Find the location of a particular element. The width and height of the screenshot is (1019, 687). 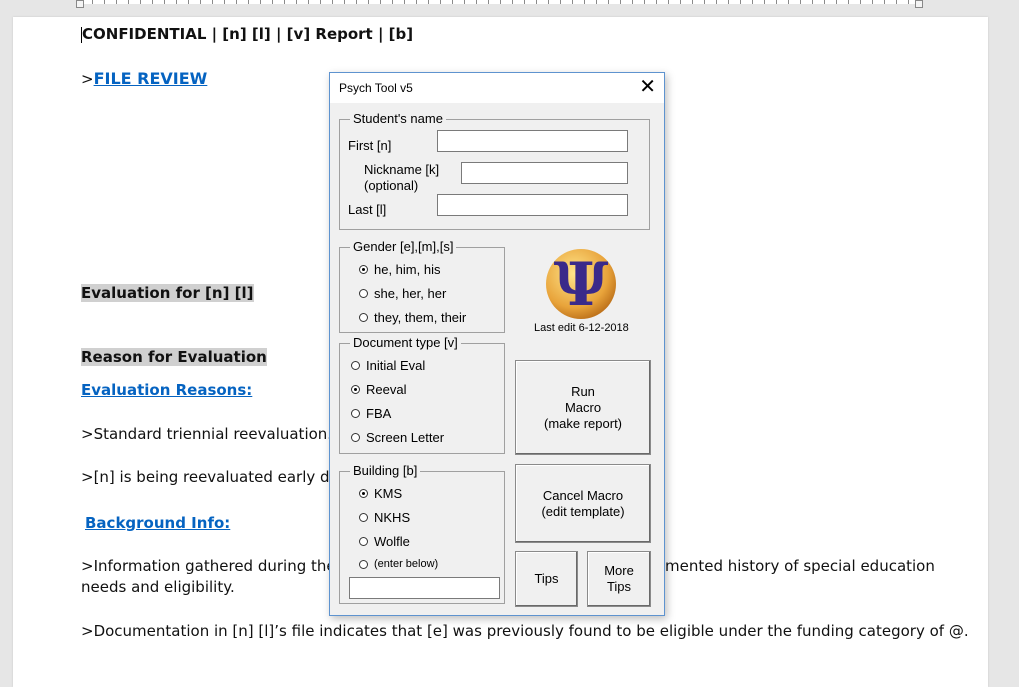

evaluation-reasons-link: Evaluation Reasons: is located at coordinates (166, 390).